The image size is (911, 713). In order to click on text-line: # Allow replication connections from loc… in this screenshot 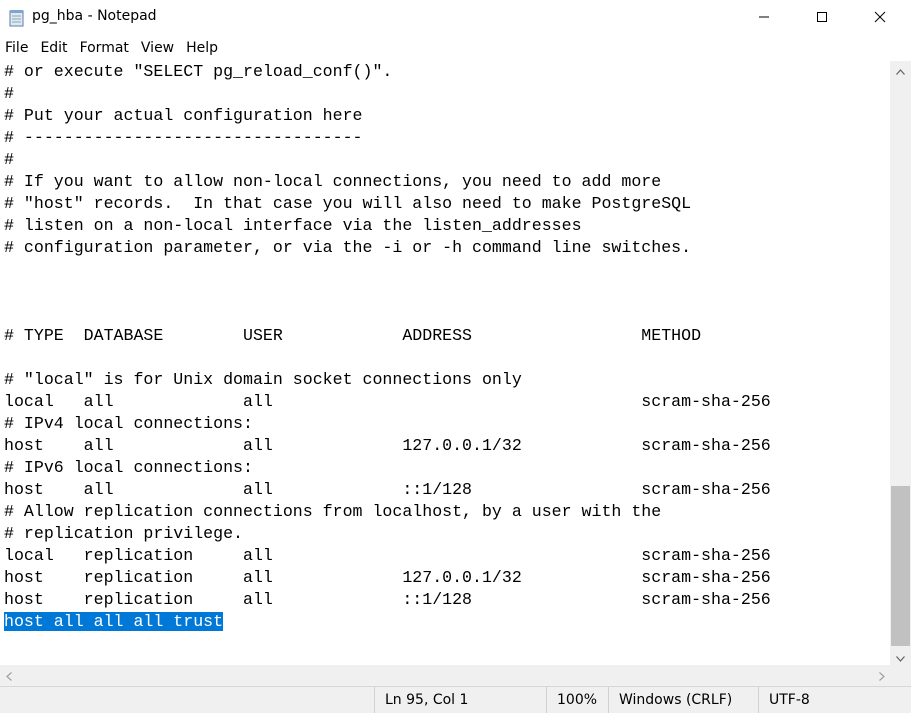, I will do `click(332, 512)`.